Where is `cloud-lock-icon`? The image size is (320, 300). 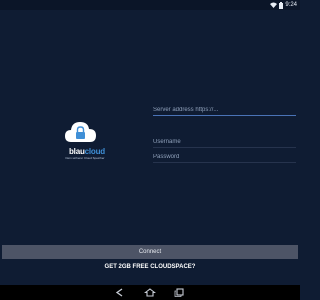
cloud-lock-icon is located at coordinates (80, 132).